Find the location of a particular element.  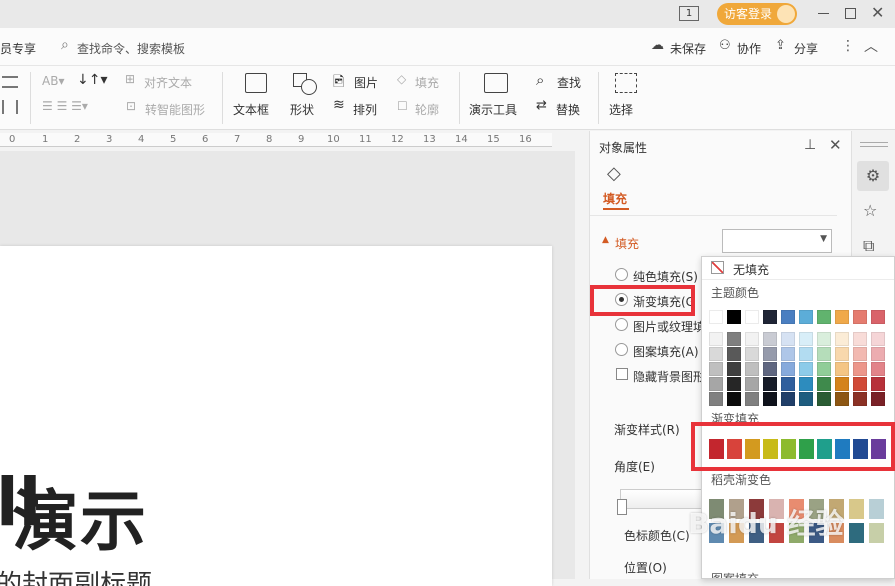

restore-icon is located at coordinates (850, 13).